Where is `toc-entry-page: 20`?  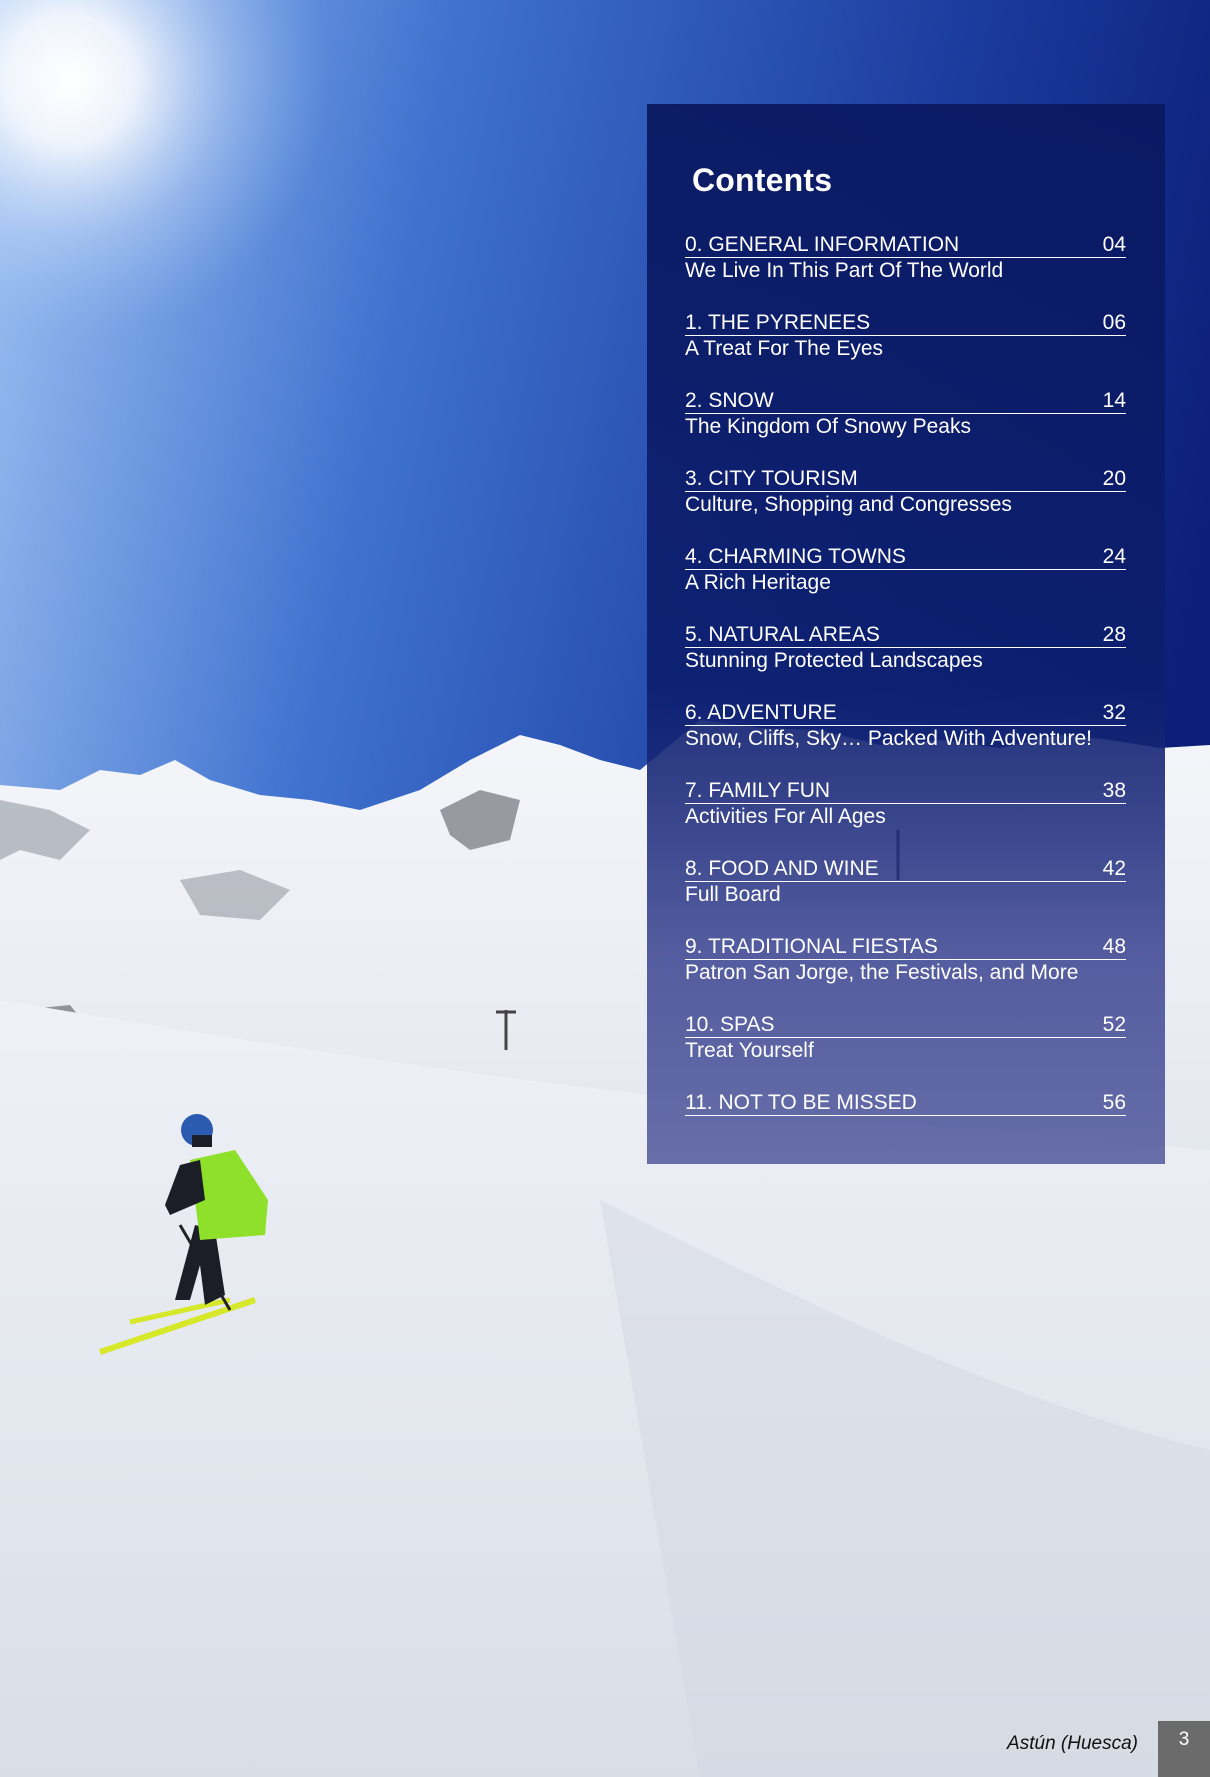 toc-entry-page: 20 is located at coordinates (1114, 478).